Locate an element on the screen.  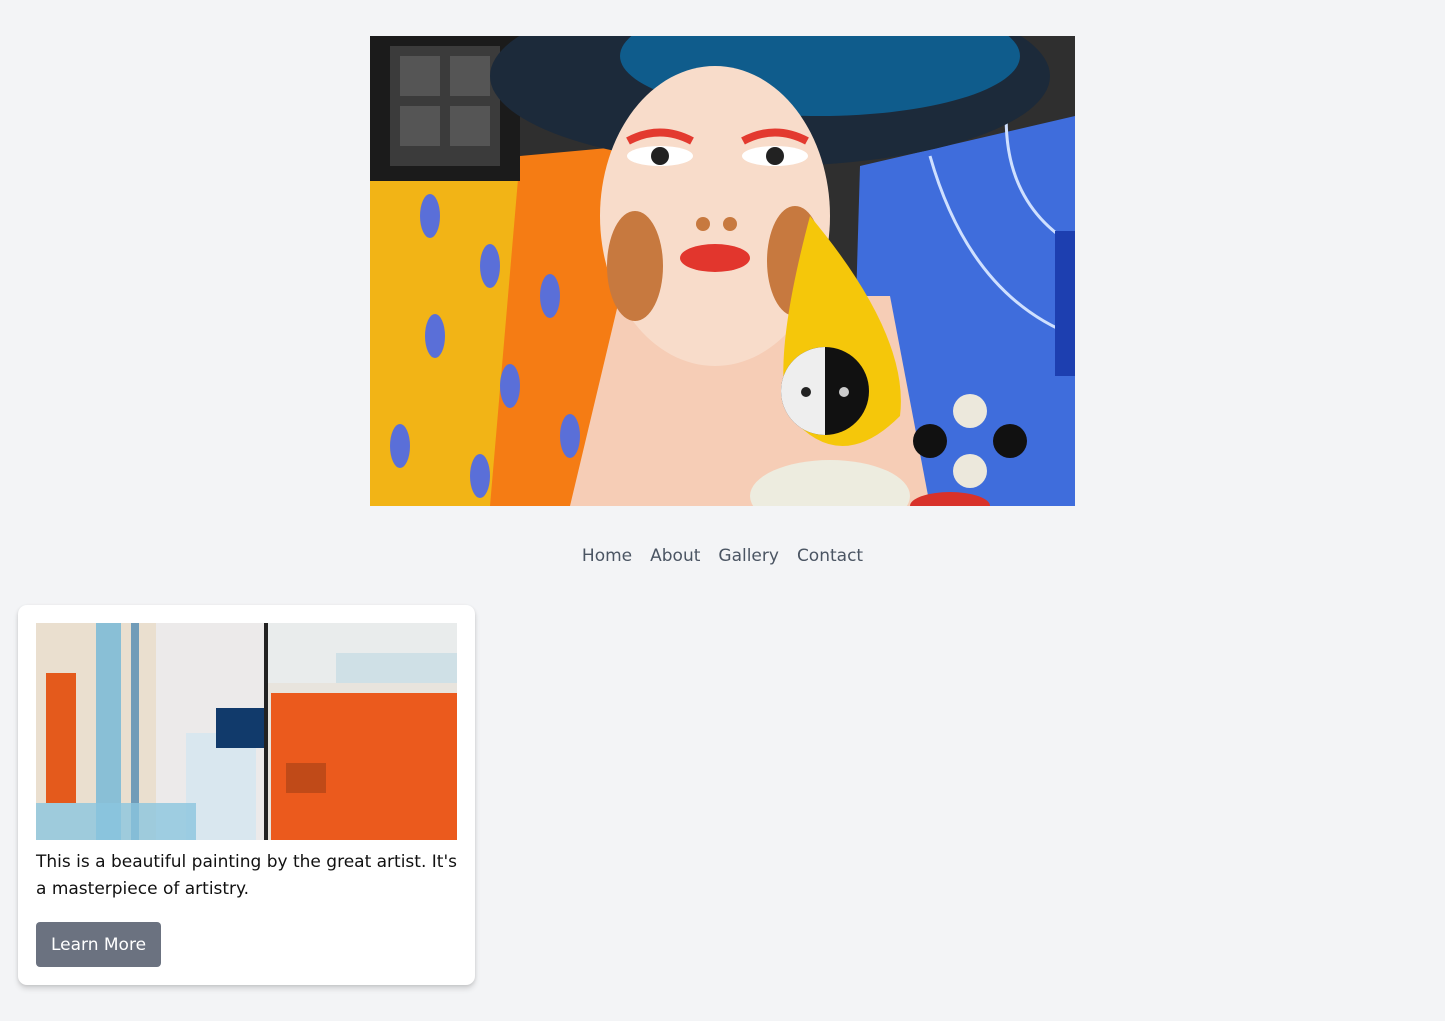
nav-link-gallery: Gallery is located at coordinates (748, 556).